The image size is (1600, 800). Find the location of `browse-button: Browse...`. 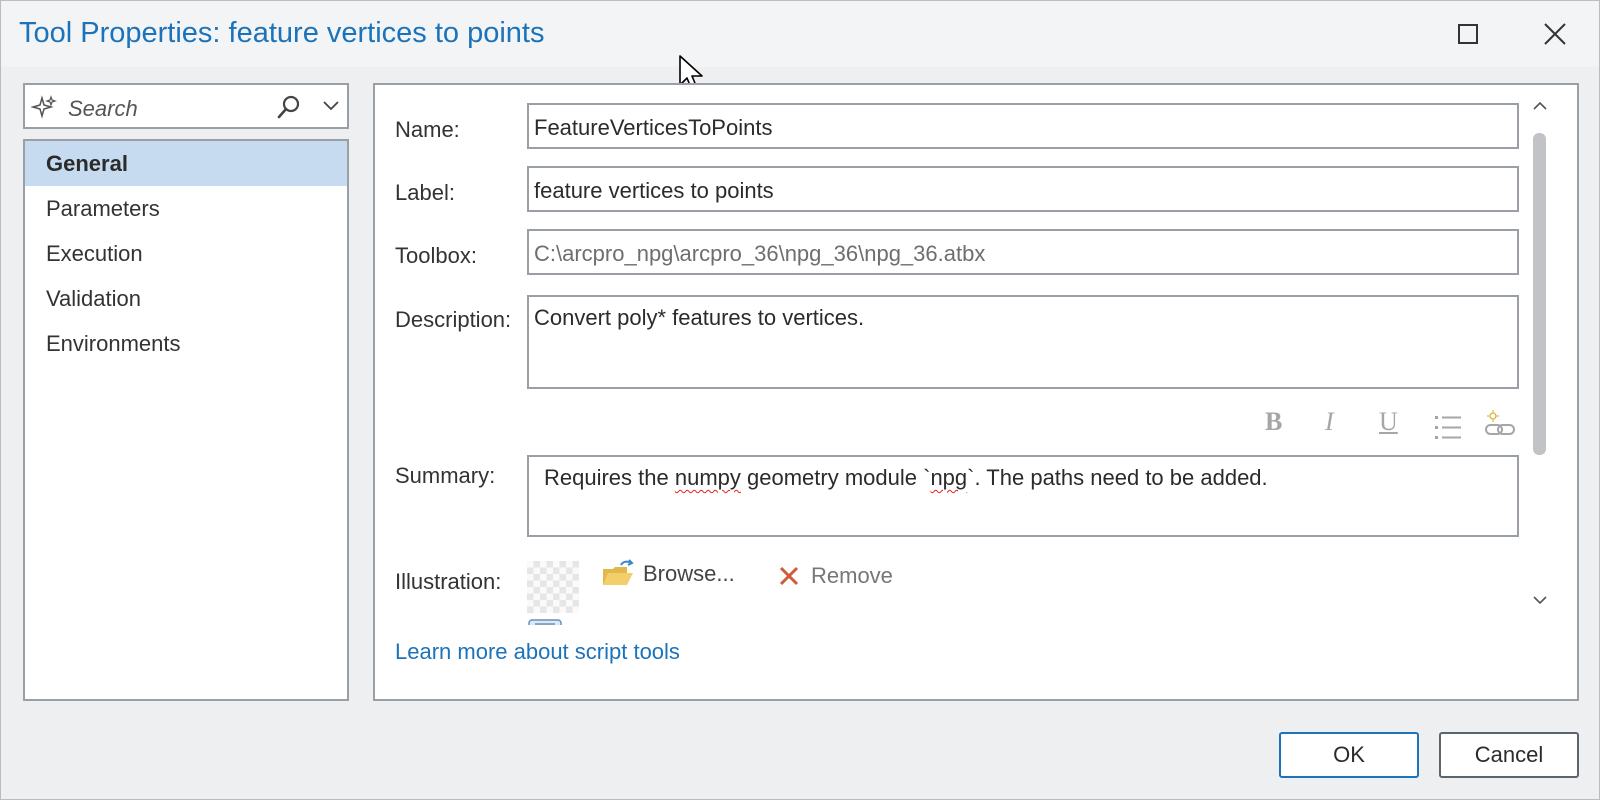

browse-button: Browse... is located at coordinates (668, 574).